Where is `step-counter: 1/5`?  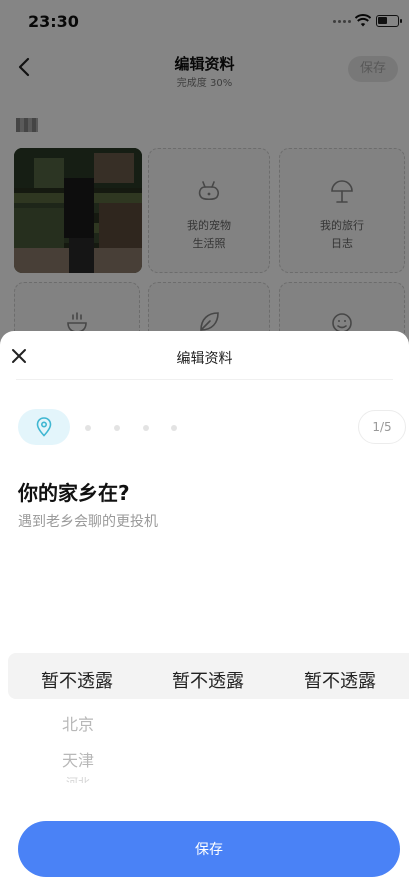 step-counter: 1/5 is located at coordinates (382, 427).